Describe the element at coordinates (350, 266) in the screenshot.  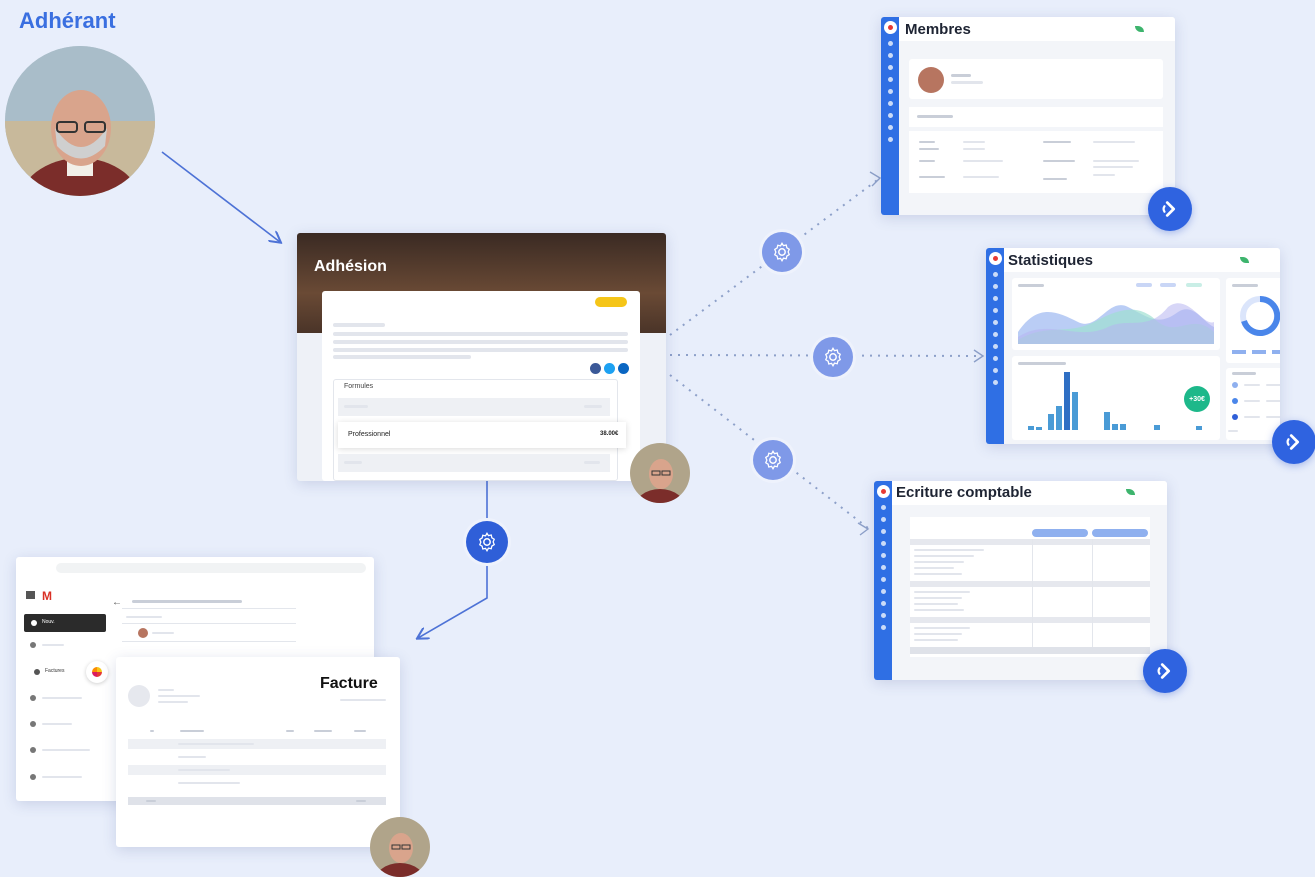
I see `adhesion-title: Adhésion` at that location.